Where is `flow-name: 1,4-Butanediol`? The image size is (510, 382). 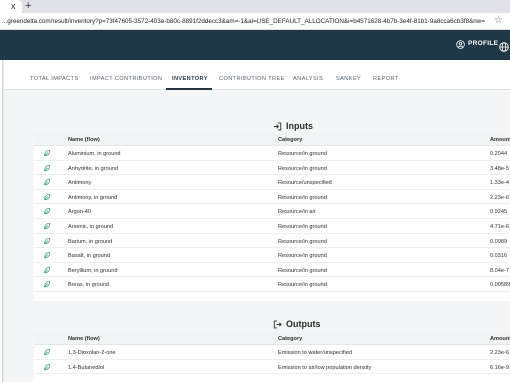 flow-name: 1,4-Butanediol is located at coordinates (86, 367).